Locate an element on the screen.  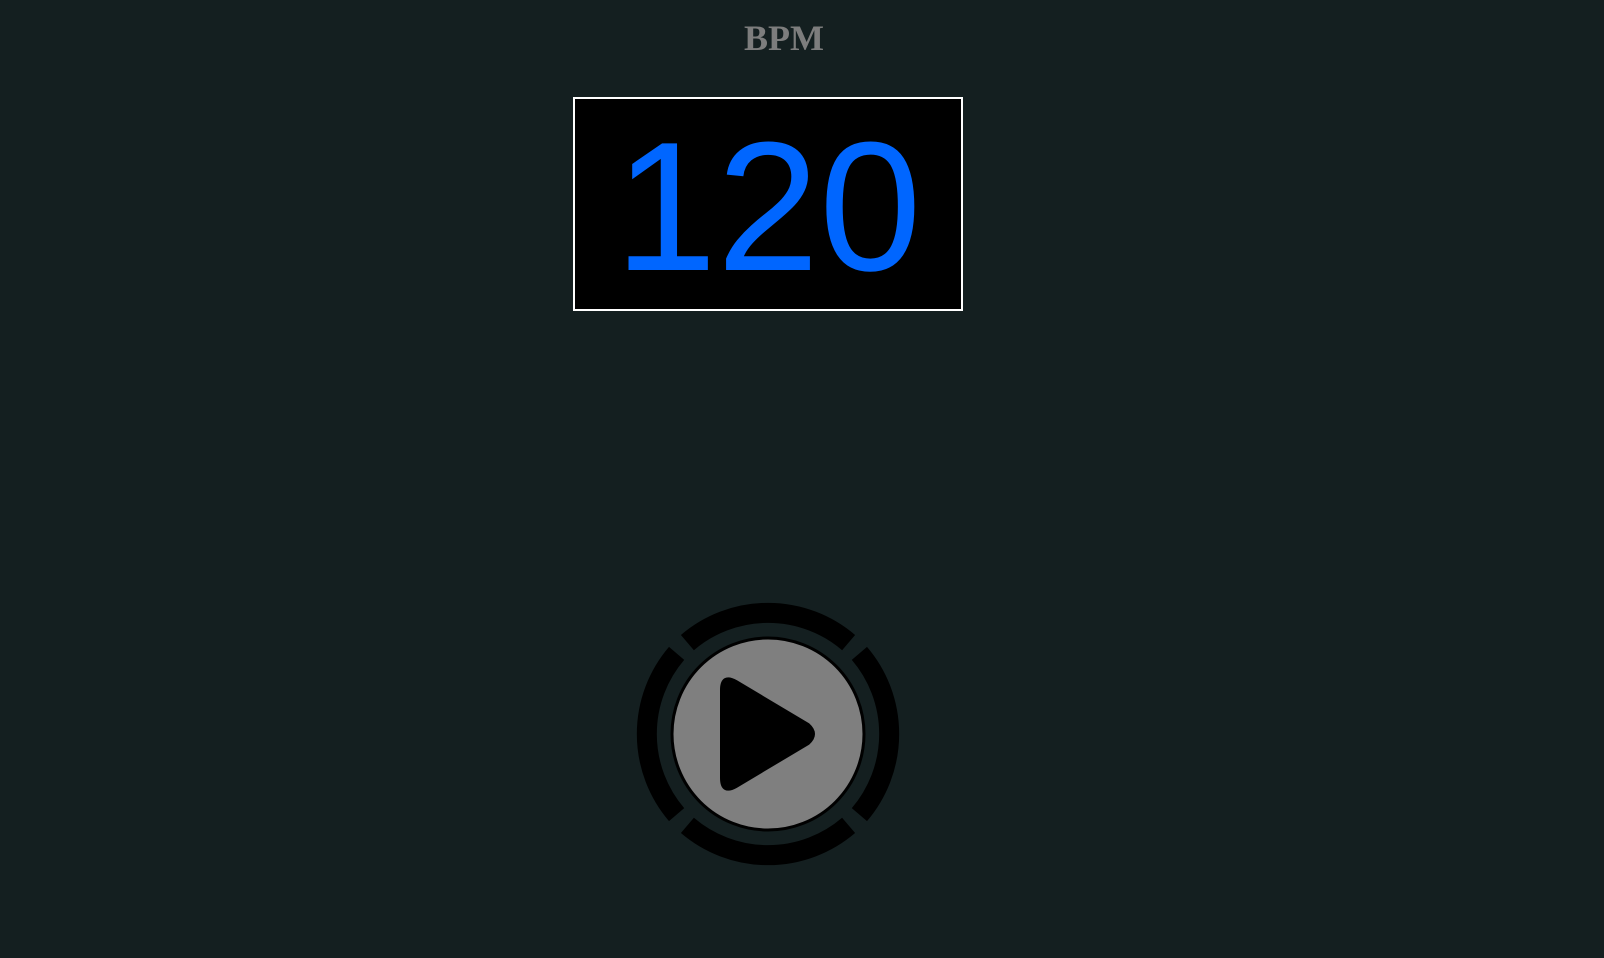
bpm-display: 120 is located at coordinates (768, 204).